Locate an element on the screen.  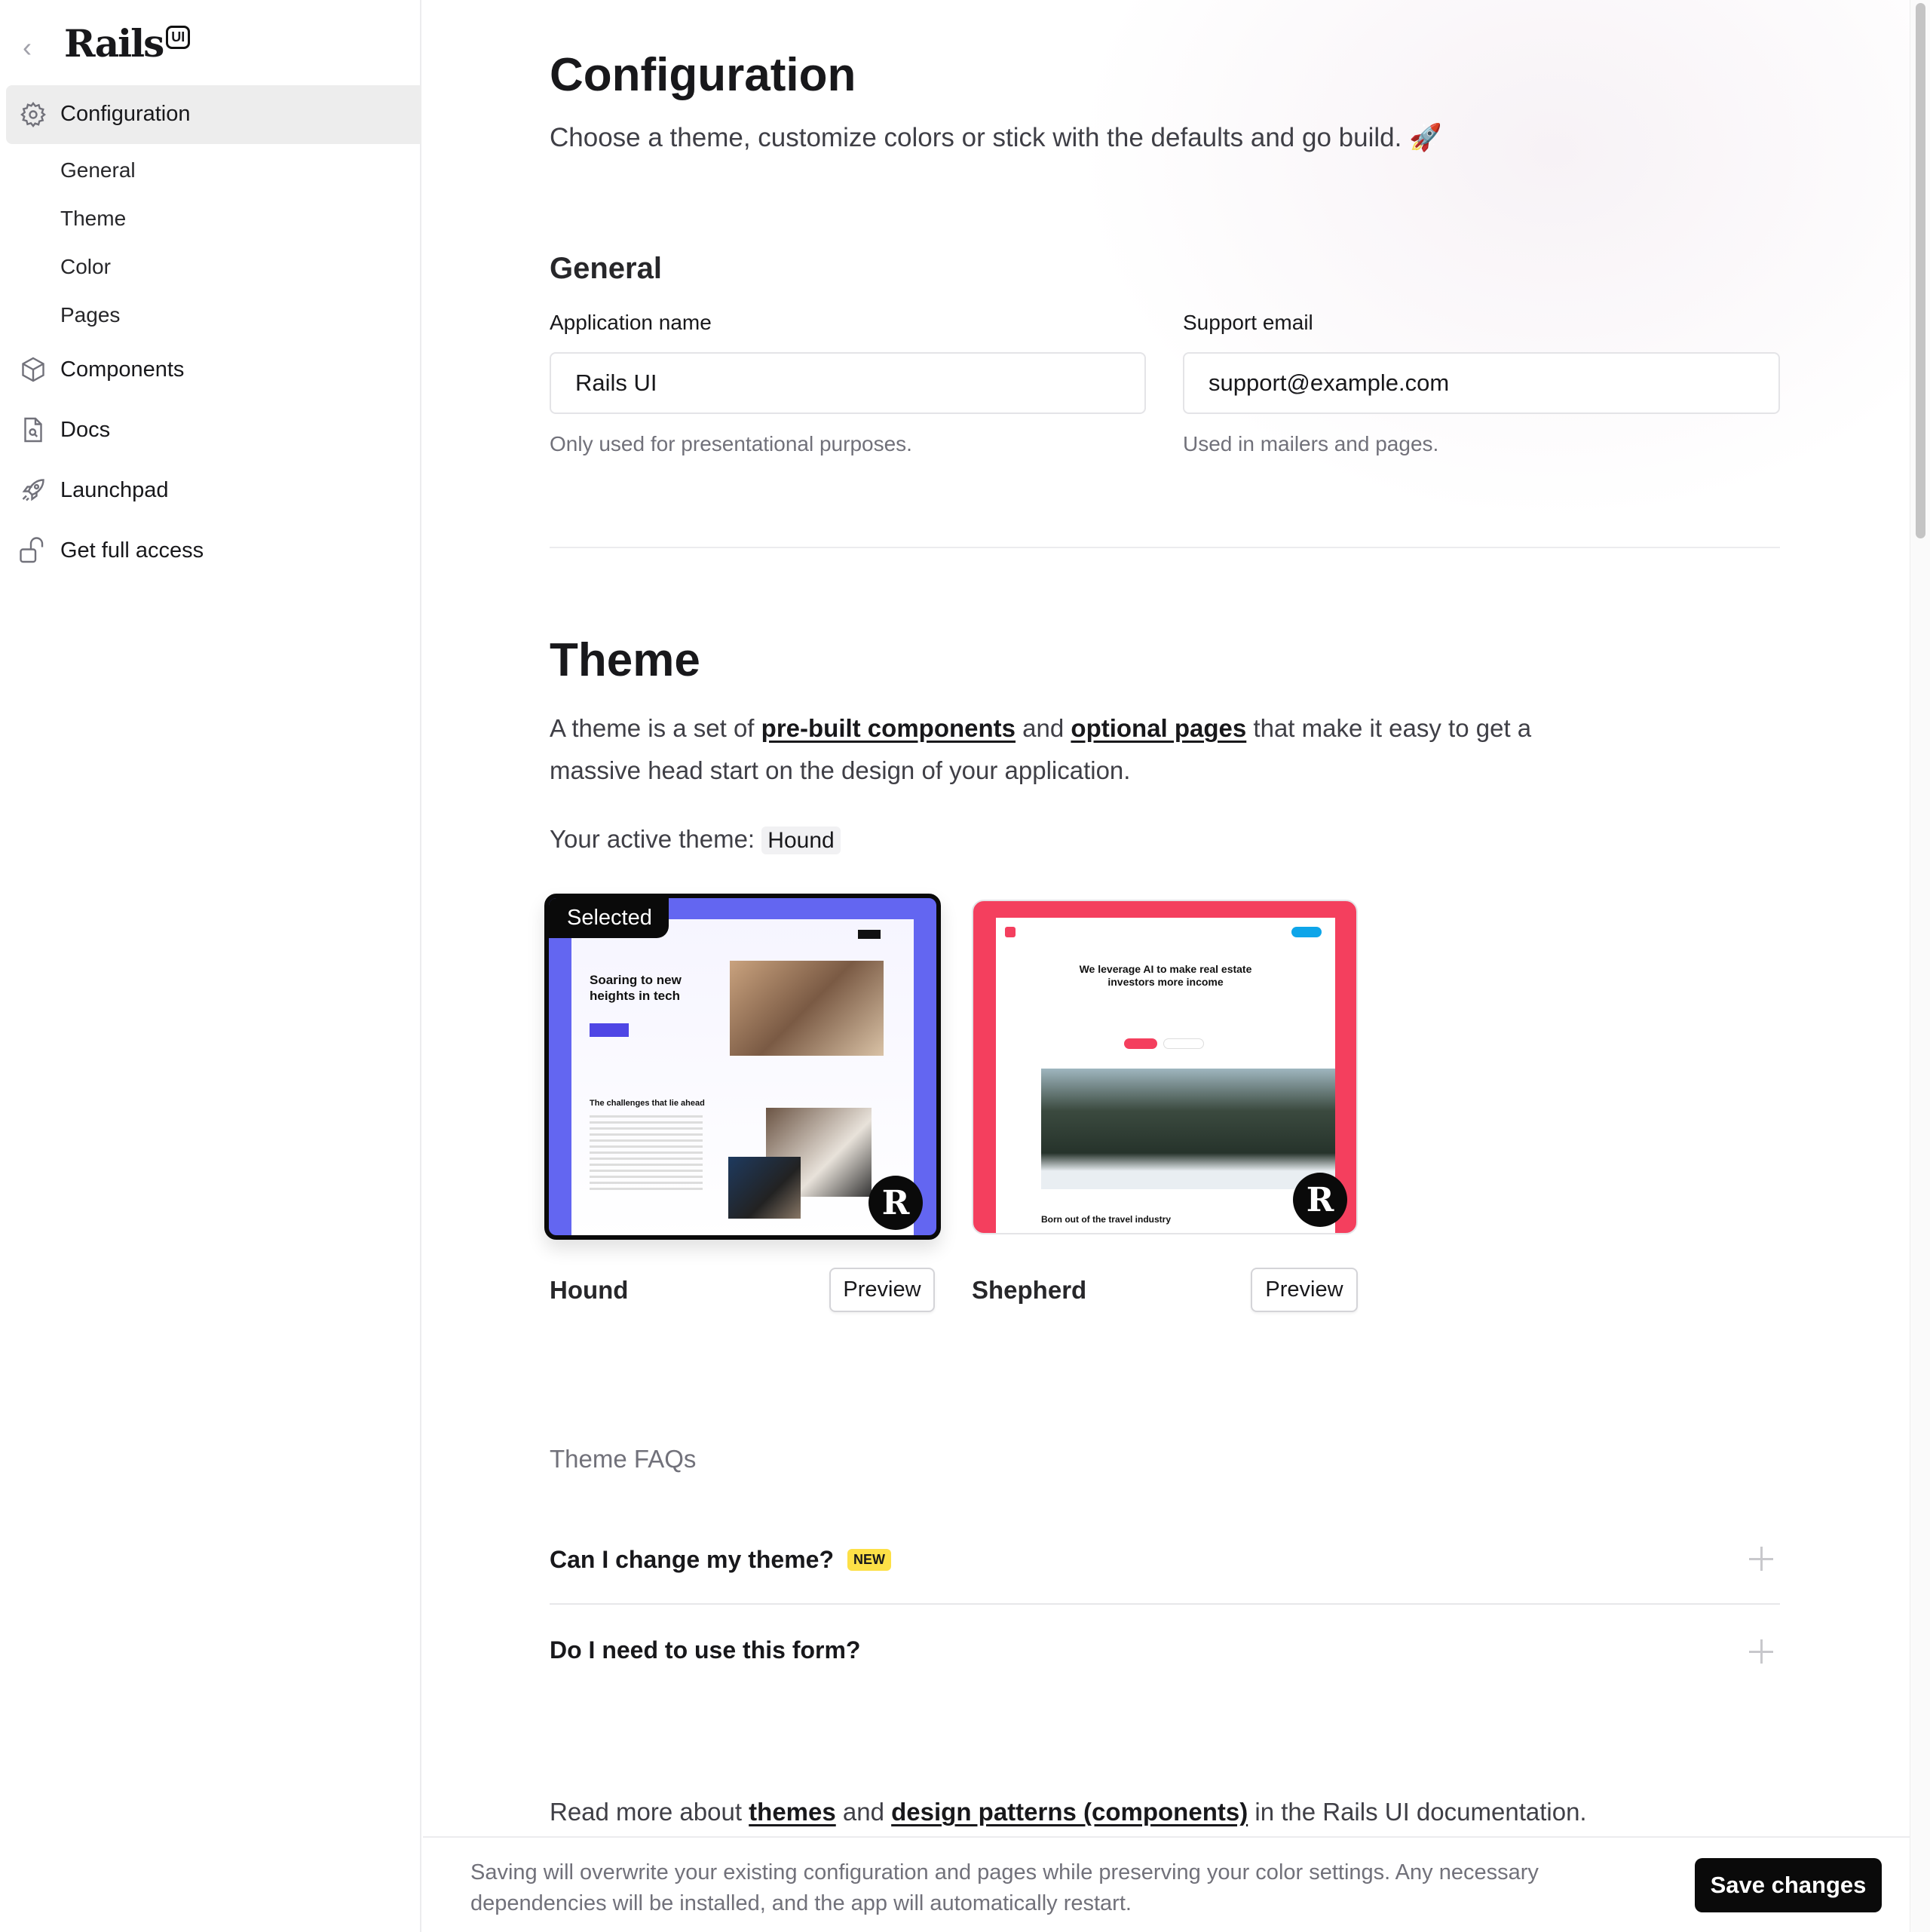
cube-icon is located at coordinates (33, 369).